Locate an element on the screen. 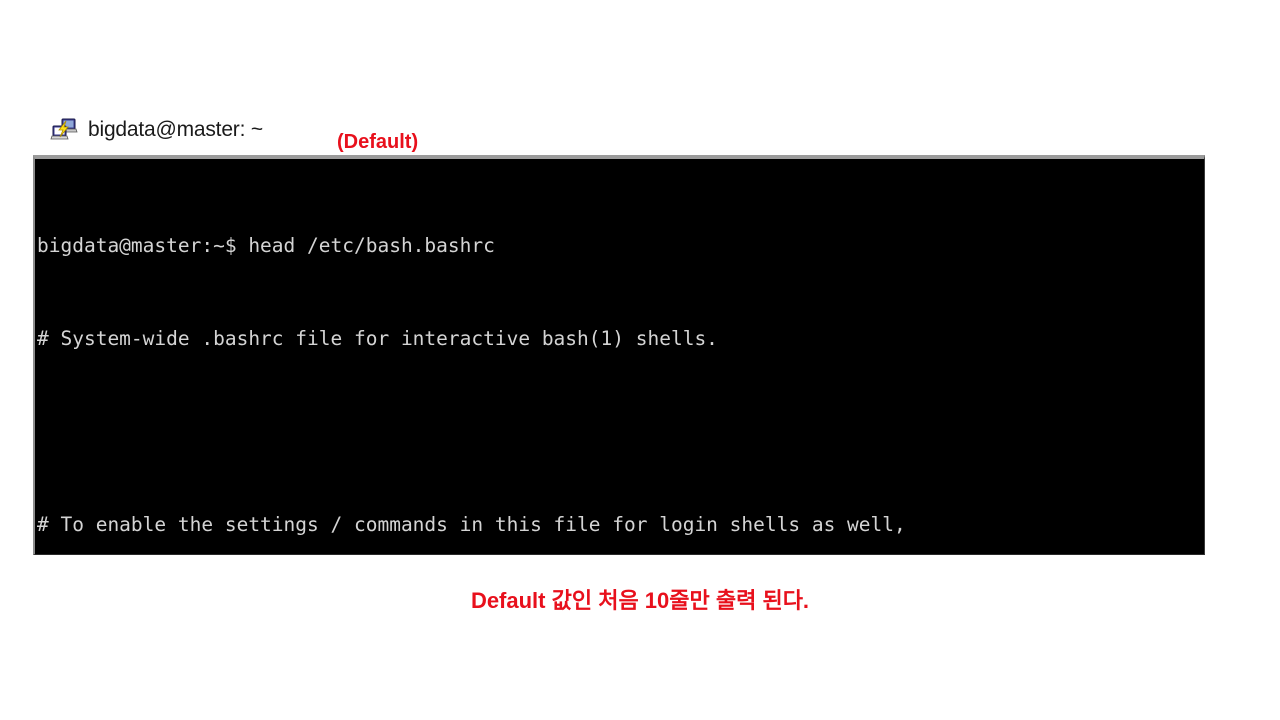 Image resolution: width=1280 pixels, height=720 pixels. bottom-caption: Default 값인 처음 10줄만 출력 된다. is located at coordinates (640, 600).